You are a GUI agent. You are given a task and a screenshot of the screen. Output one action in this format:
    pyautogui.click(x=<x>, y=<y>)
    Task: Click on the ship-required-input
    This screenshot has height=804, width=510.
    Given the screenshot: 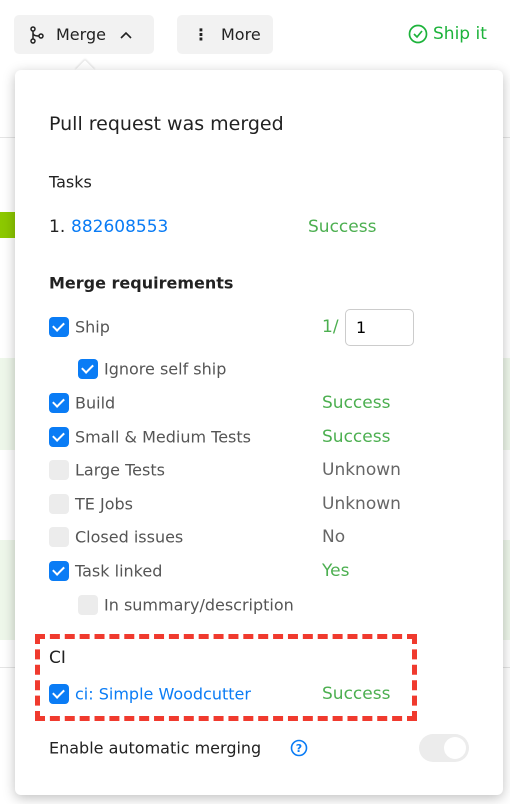 What is the action you would take?
    pyautogui.click(x=379, y=327)
    